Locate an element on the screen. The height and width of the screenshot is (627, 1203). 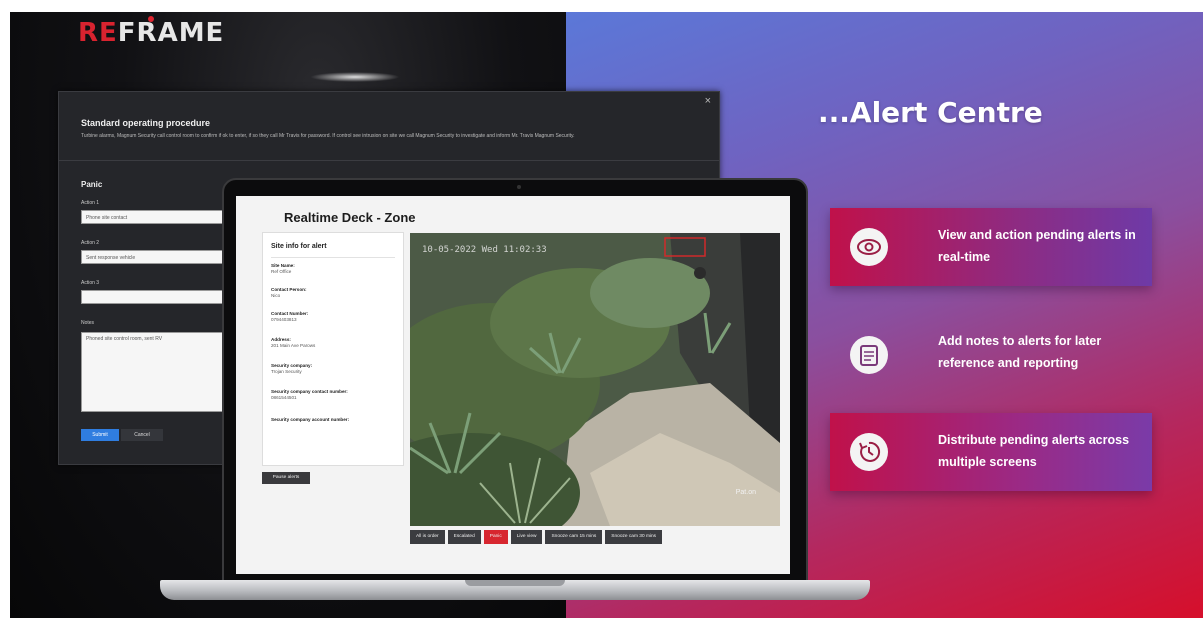
action3-field is located at coordinates (161, 297).